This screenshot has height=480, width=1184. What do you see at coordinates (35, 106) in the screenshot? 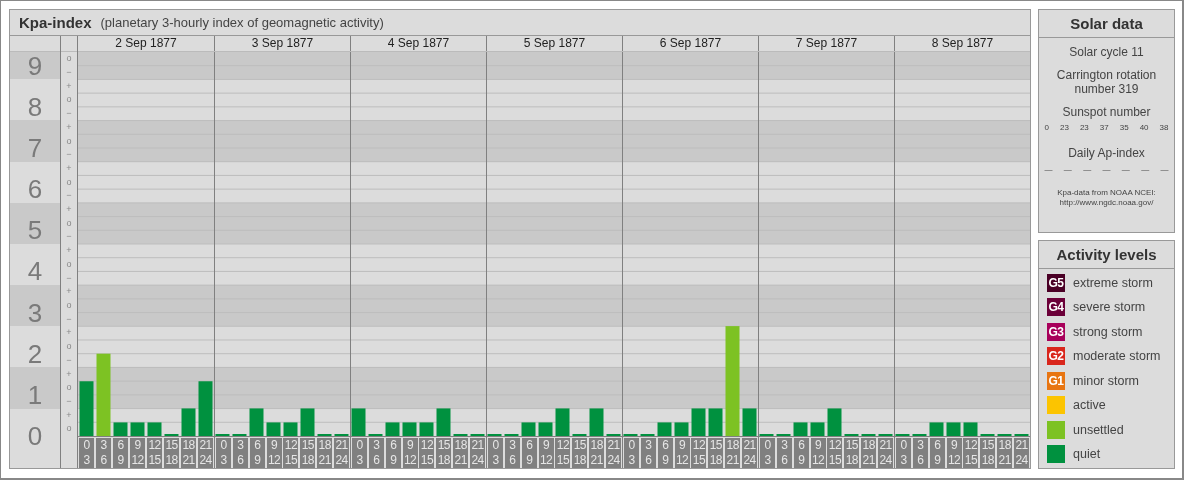
I see `kp-level-label: 8` at bounding box center [35, 106].